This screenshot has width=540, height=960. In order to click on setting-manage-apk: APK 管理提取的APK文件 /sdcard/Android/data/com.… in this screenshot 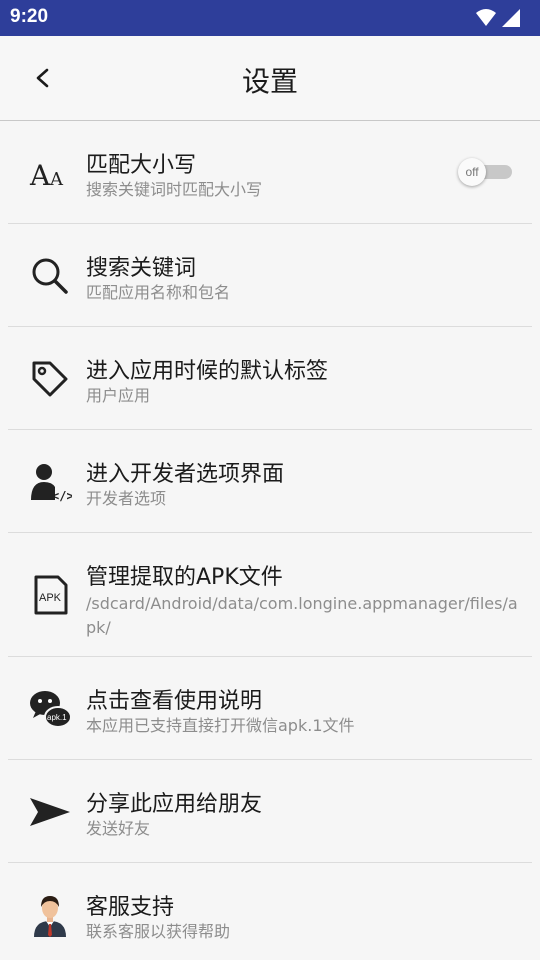, I will do `click(270, 595)`.